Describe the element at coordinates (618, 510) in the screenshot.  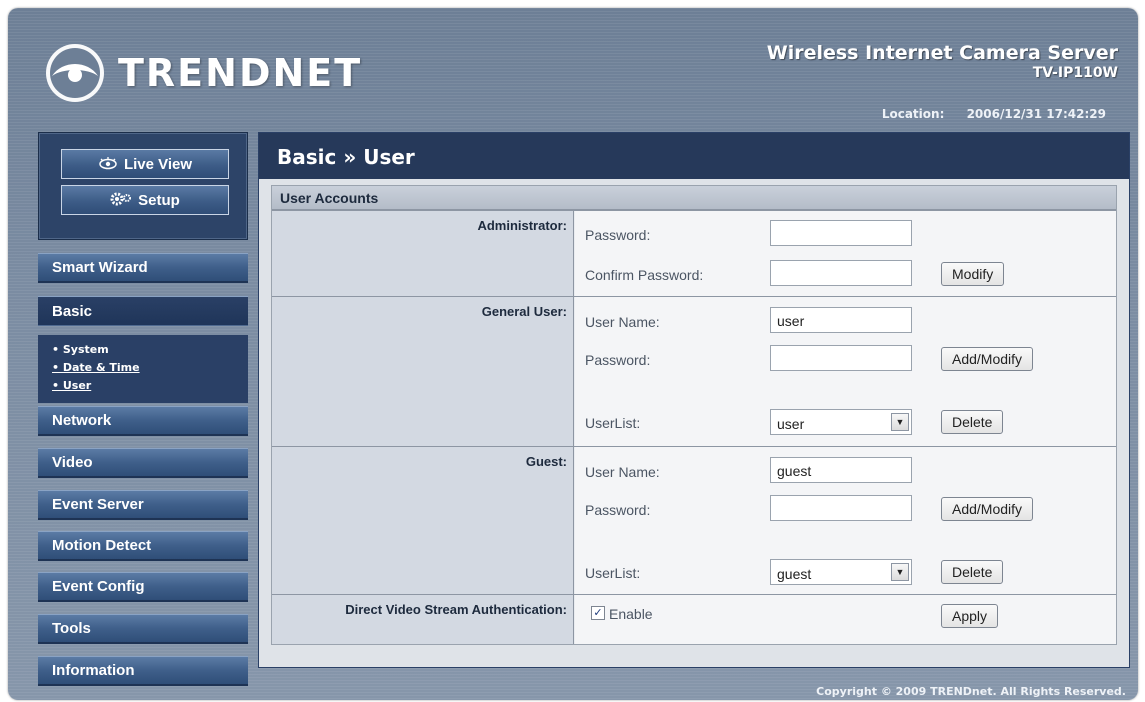
I see `guest-password-label: Password:` at that location.